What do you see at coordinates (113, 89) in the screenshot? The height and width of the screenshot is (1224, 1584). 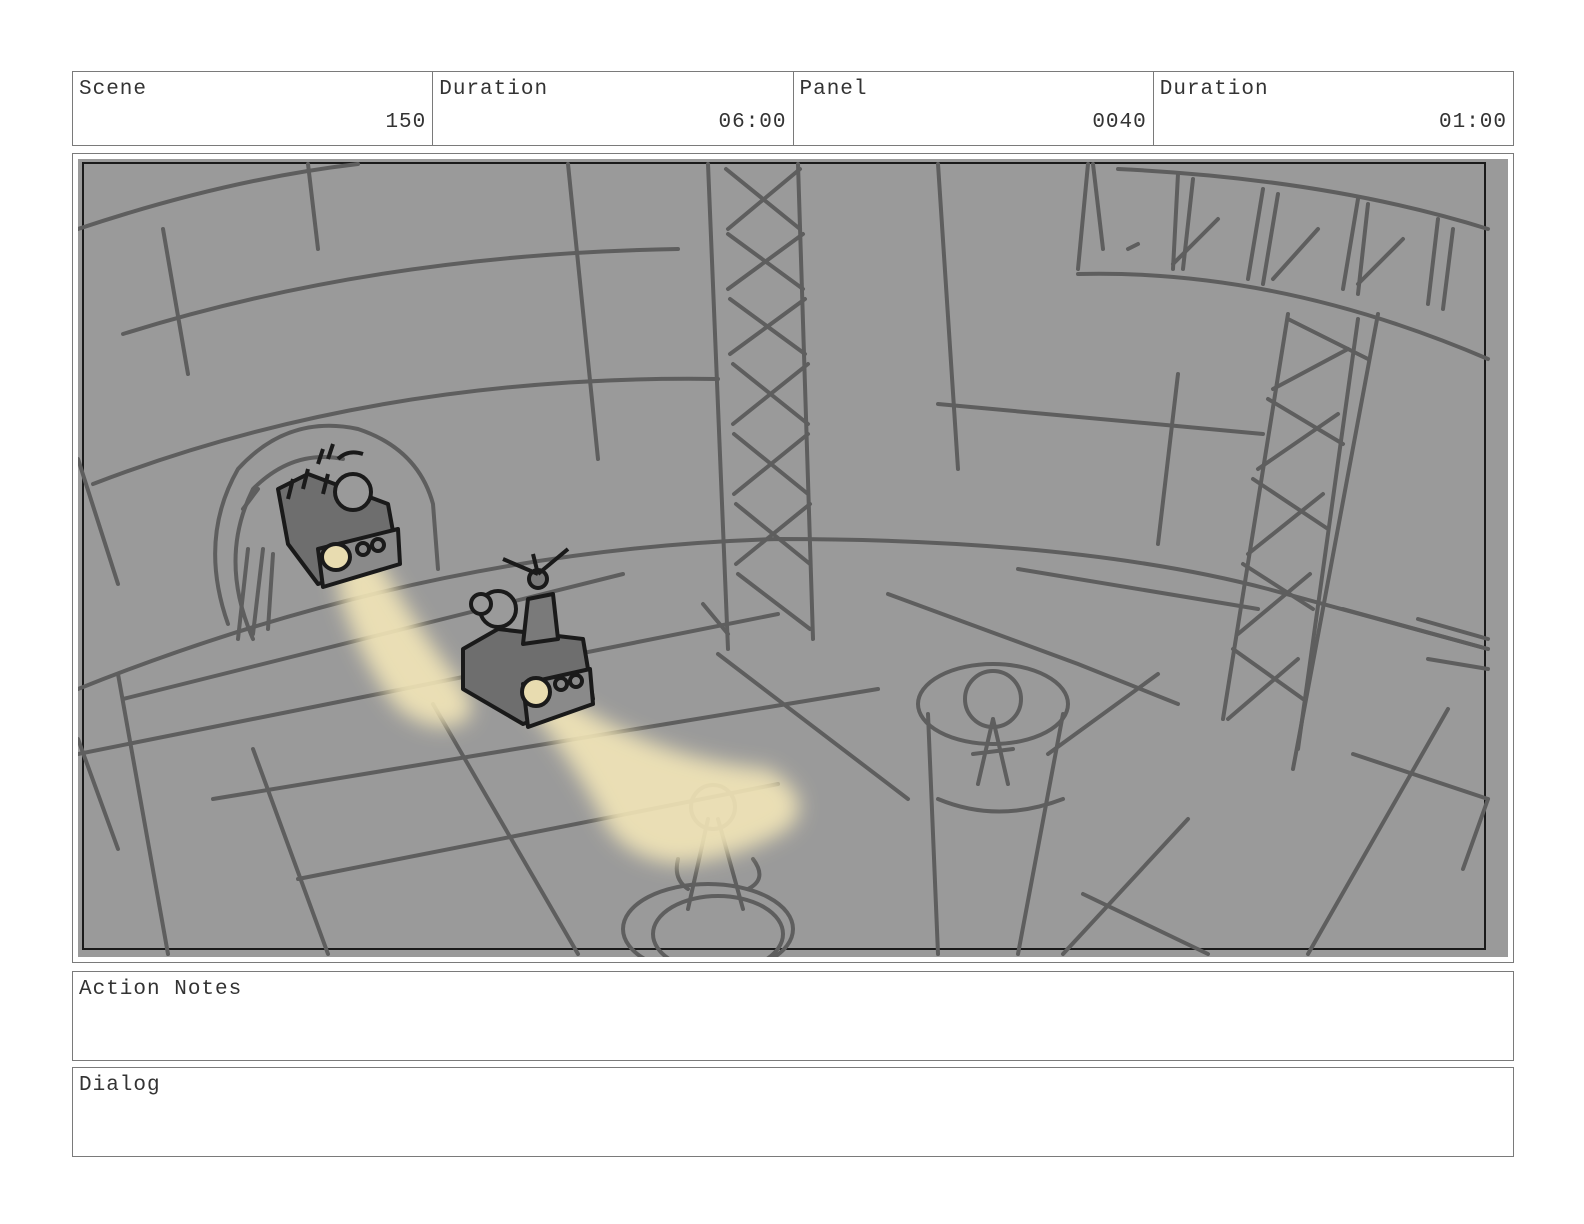 I see `scene-label: Scene` at bounding box center [113, 89].